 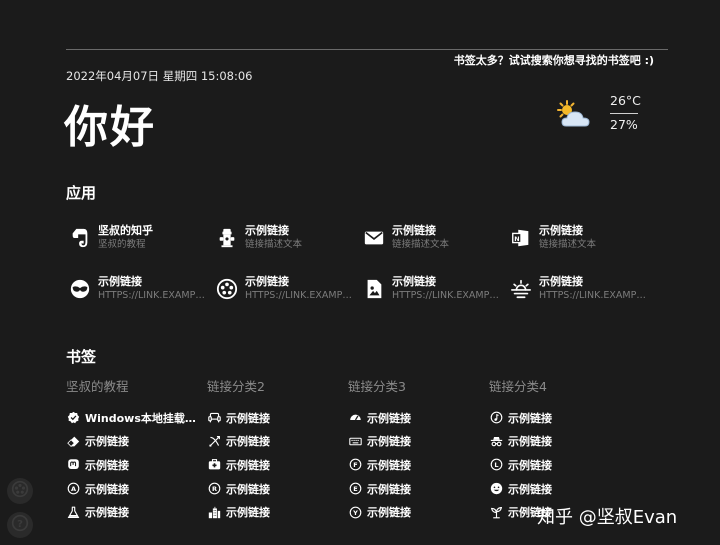 I want to click on bookmark-column-title: 链接分类2, so click(x=236, y=386).